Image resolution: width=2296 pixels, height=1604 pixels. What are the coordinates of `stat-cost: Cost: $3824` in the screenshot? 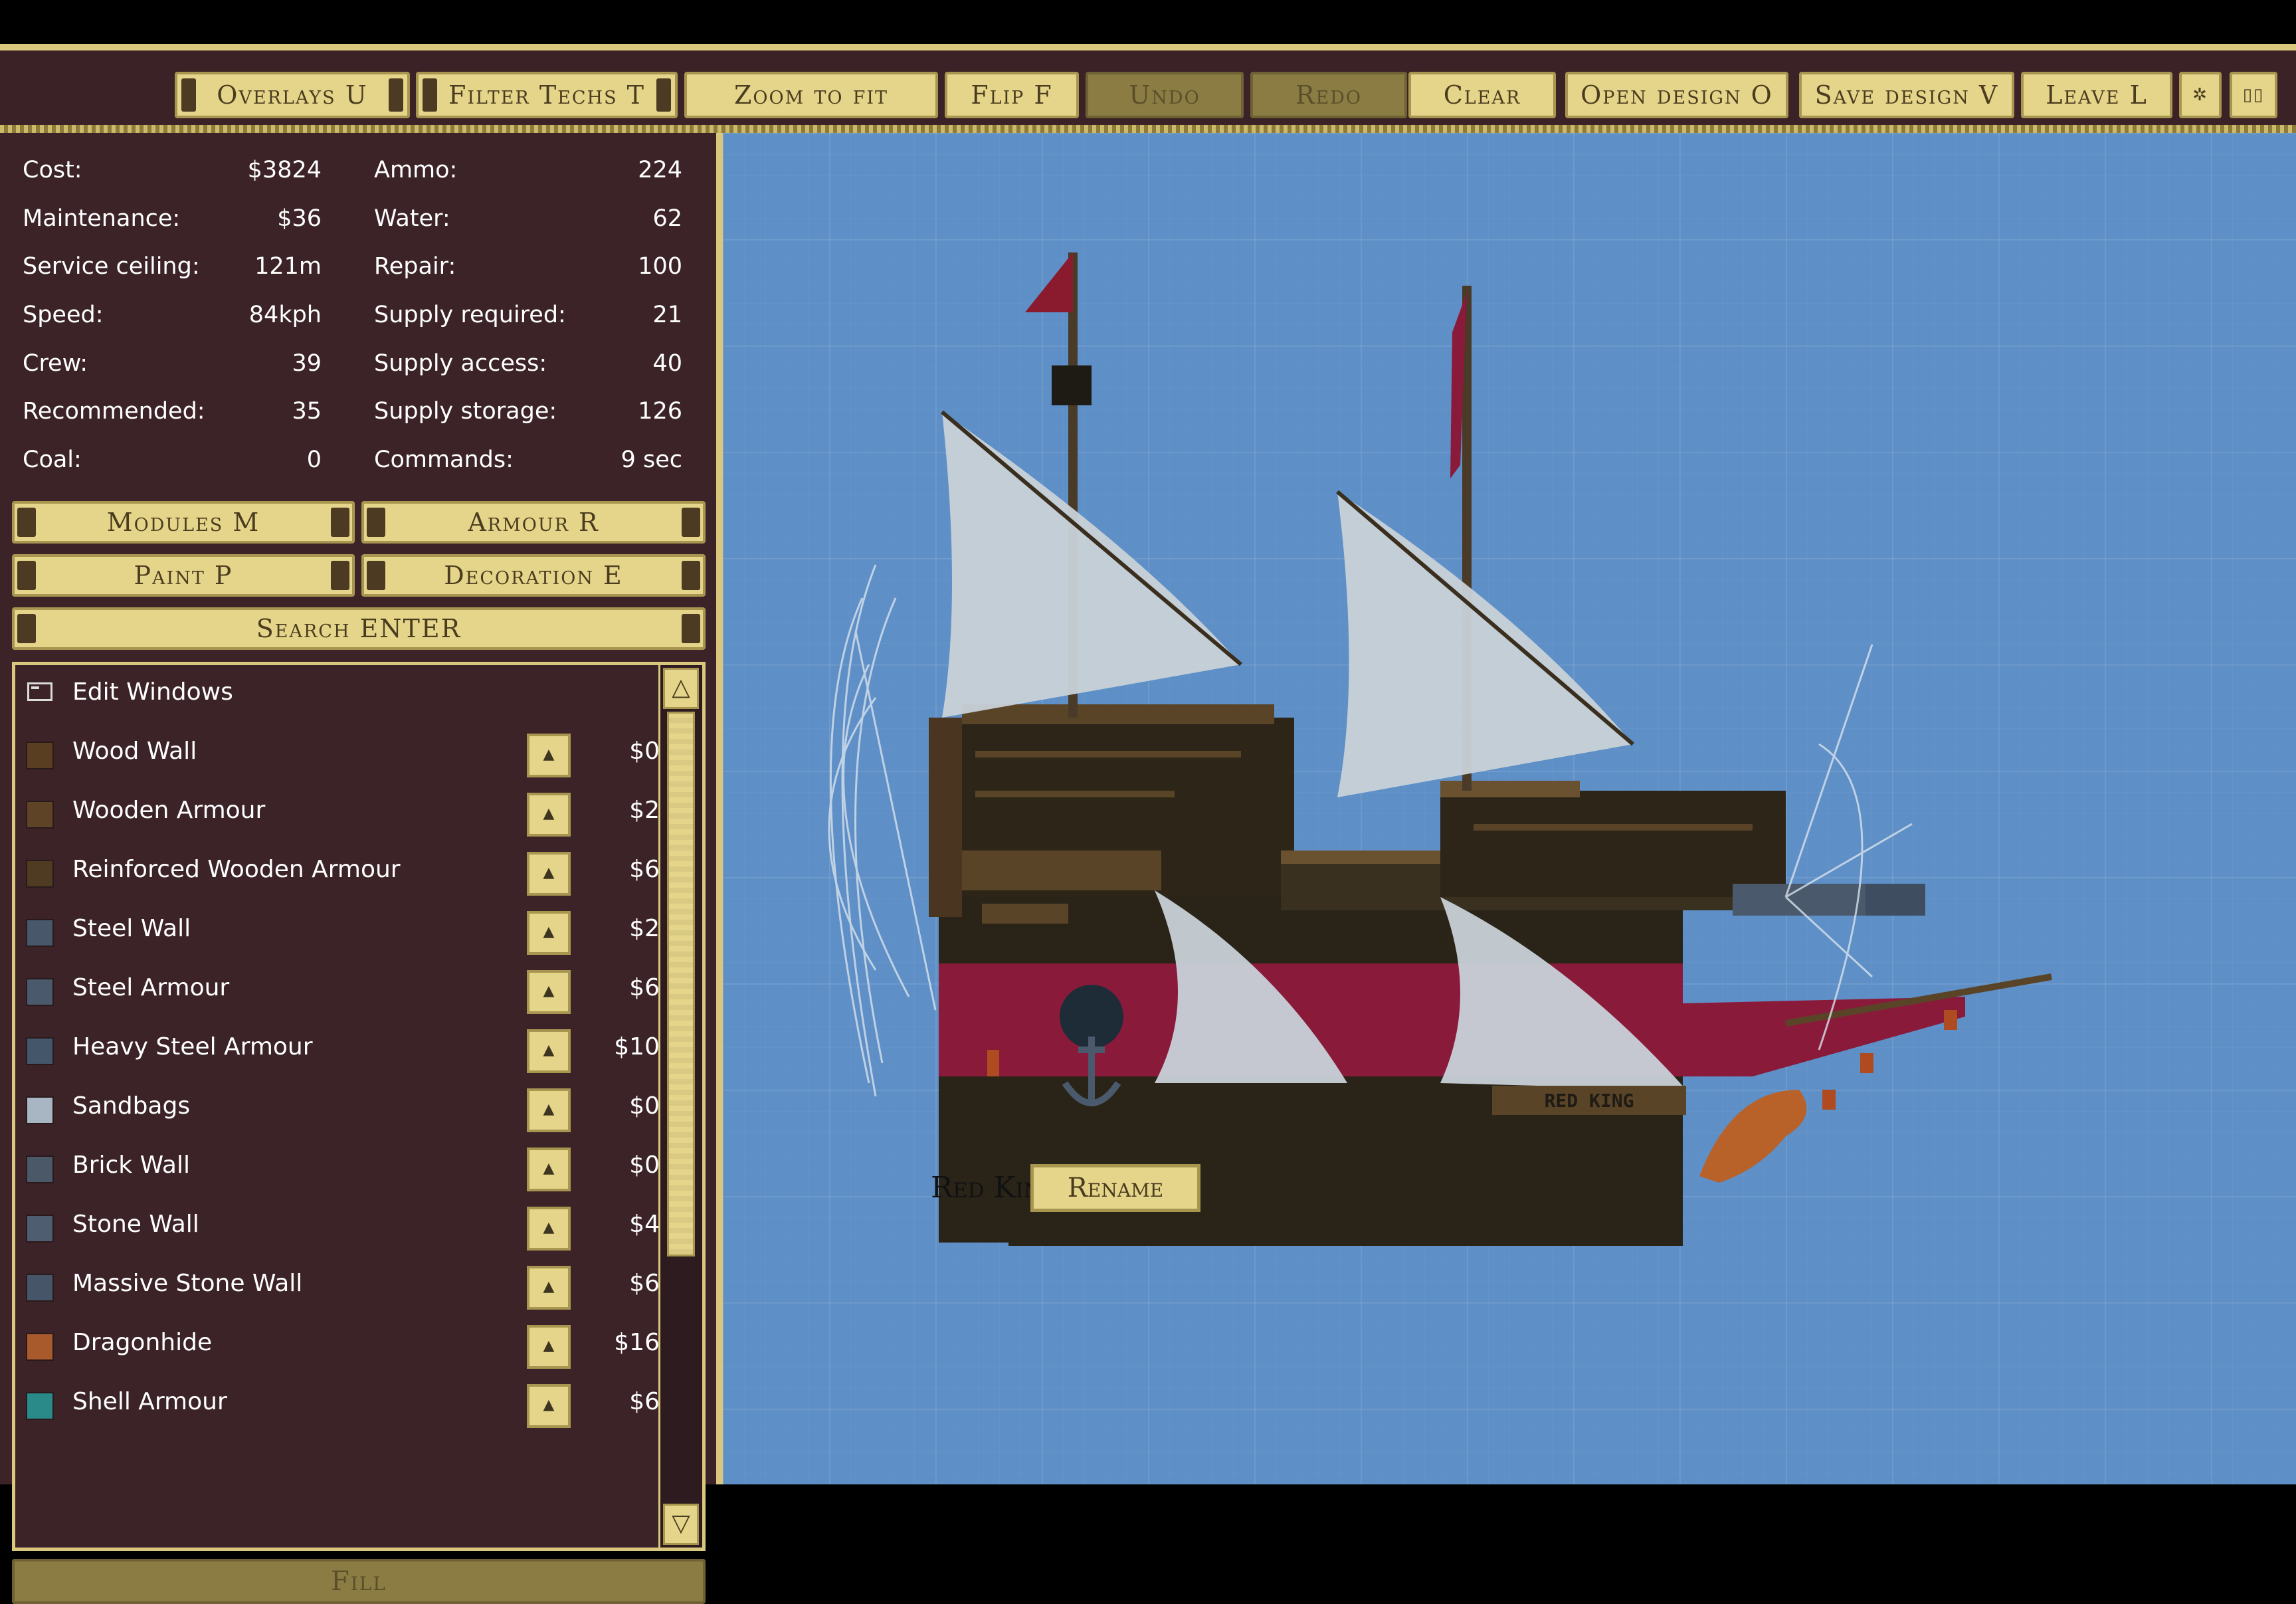 It's located at (172, 170).